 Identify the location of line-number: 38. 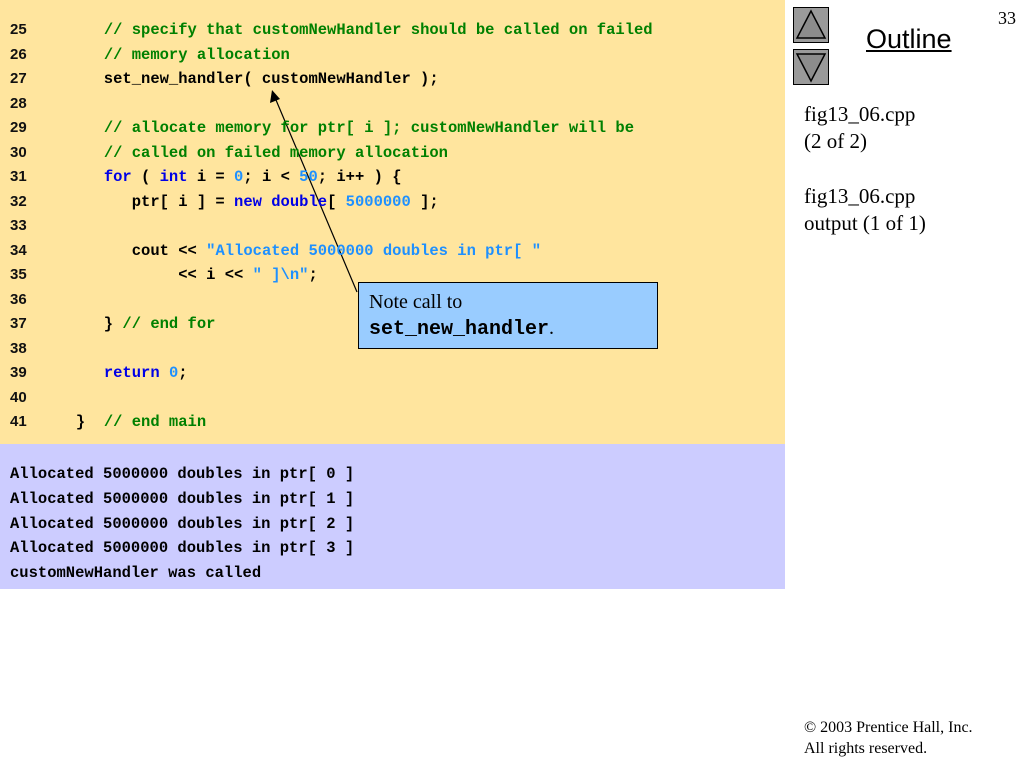
(18, 348).